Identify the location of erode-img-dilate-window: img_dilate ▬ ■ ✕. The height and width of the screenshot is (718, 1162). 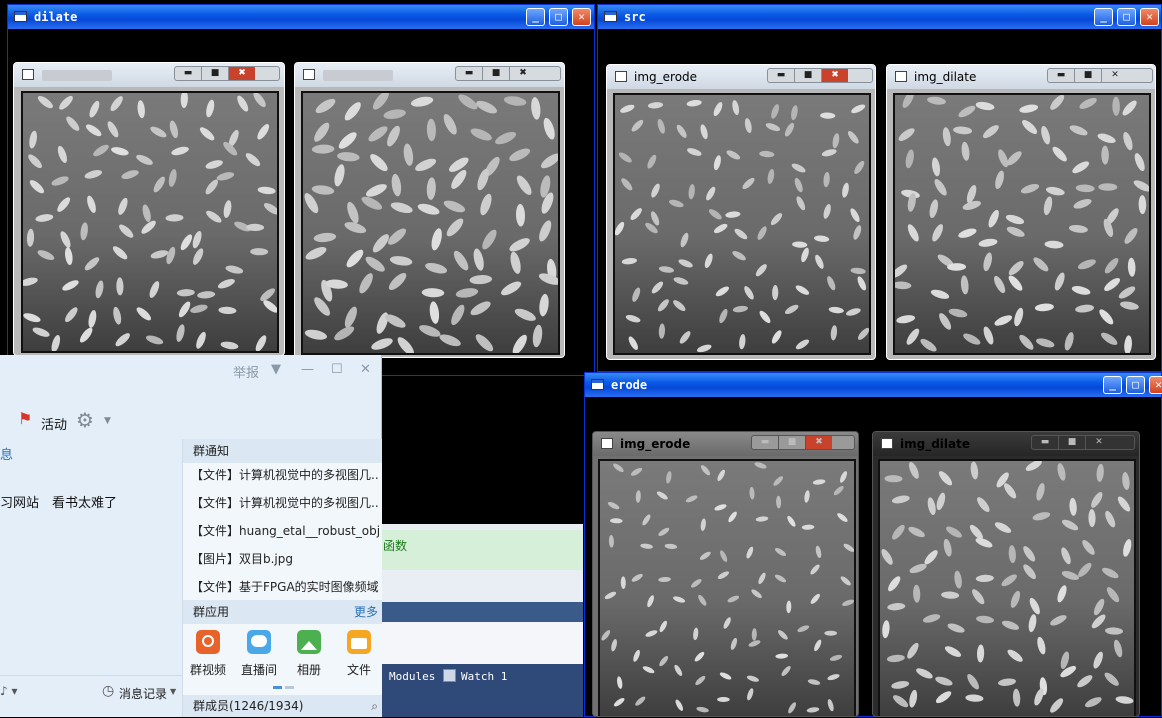
(1006, 574).